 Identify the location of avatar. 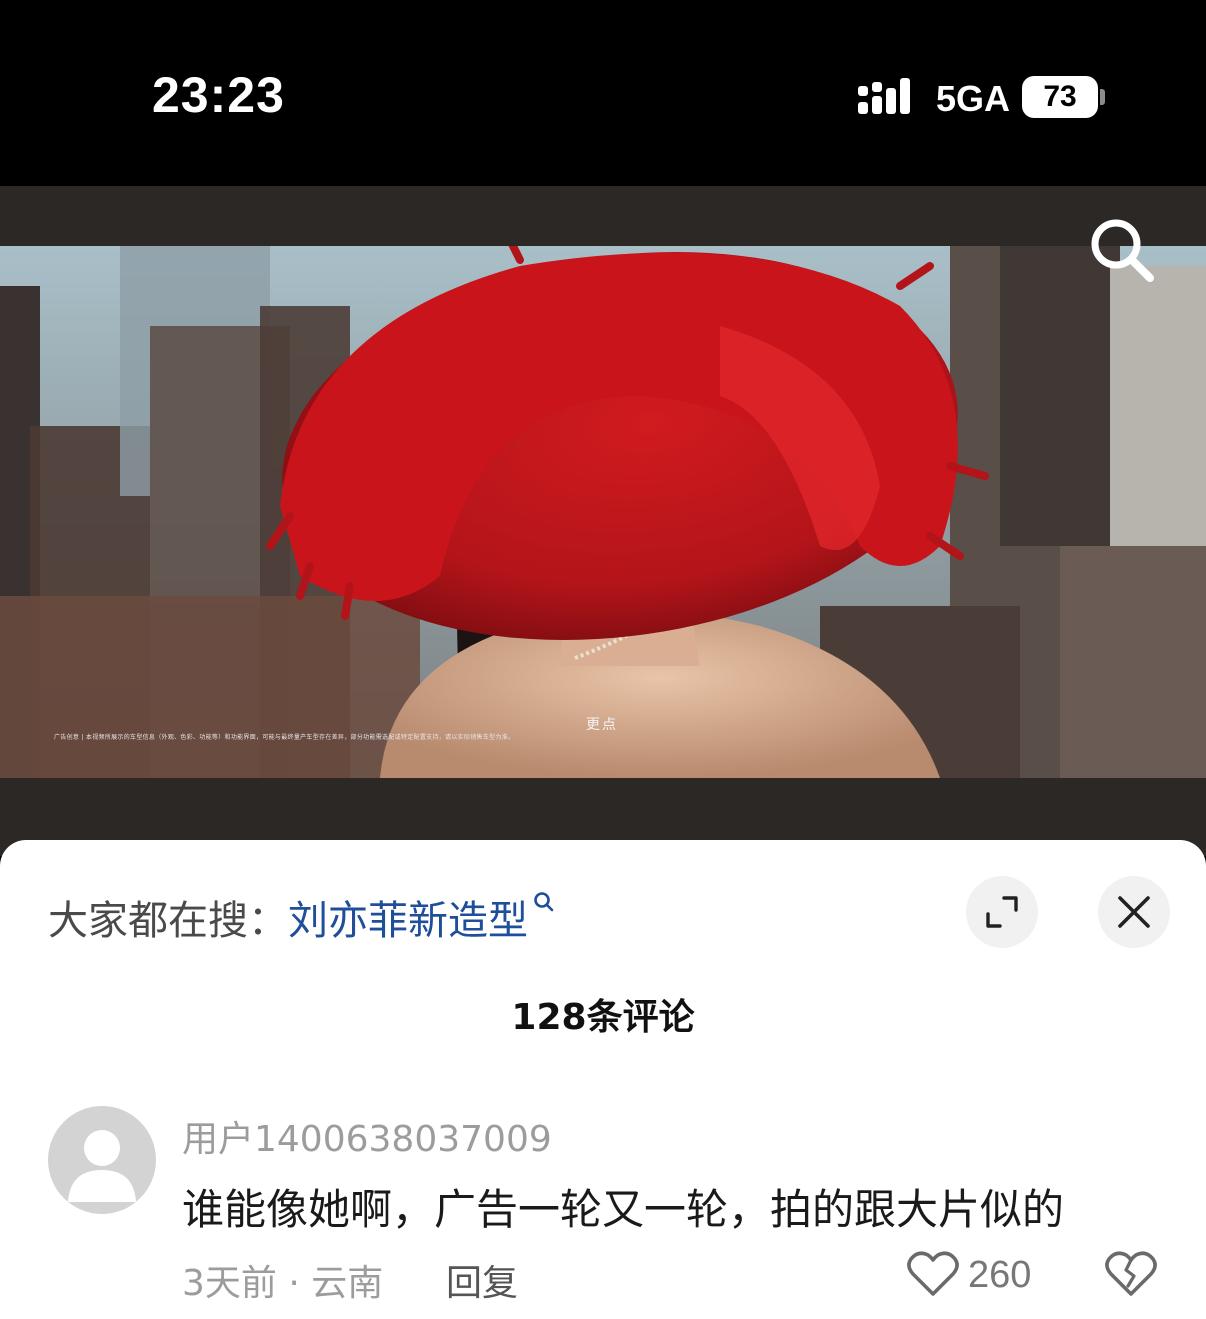
(102, 1160).